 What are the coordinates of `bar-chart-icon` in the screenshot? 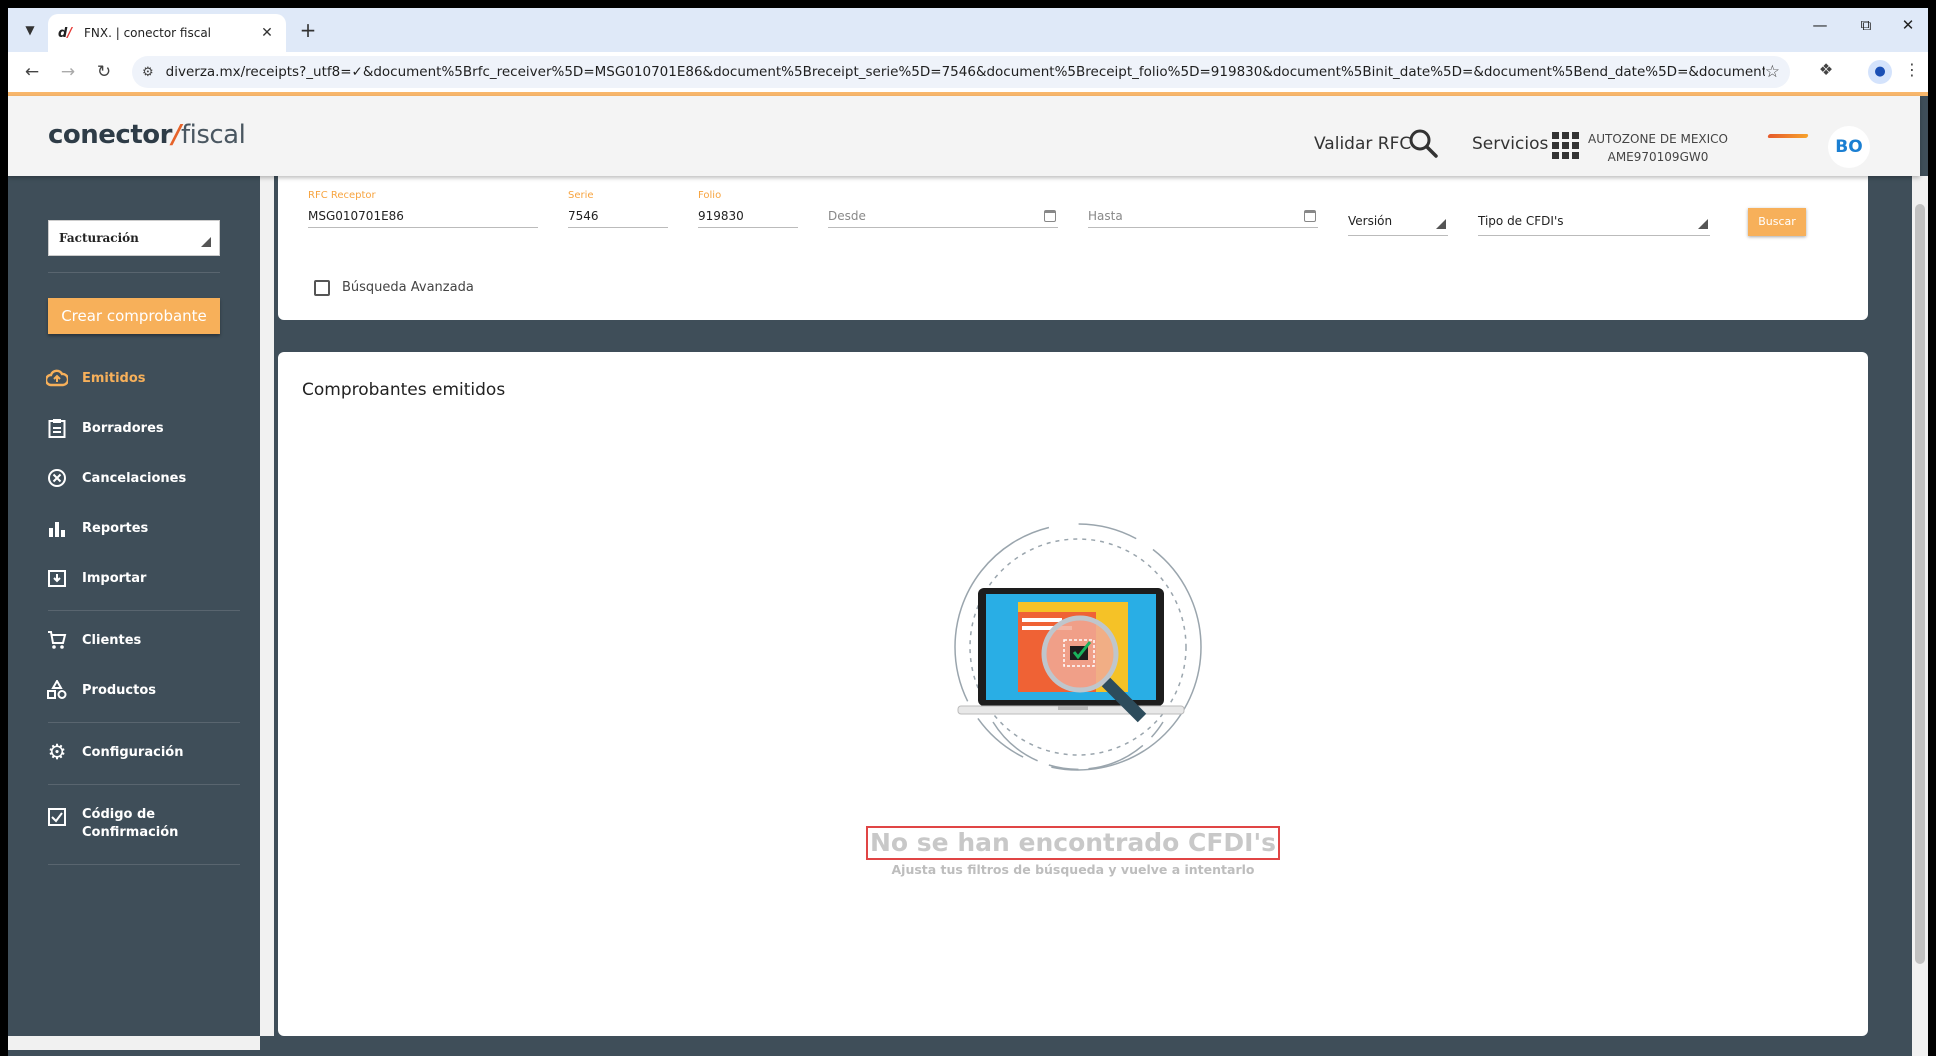 It's located at (57, 528).